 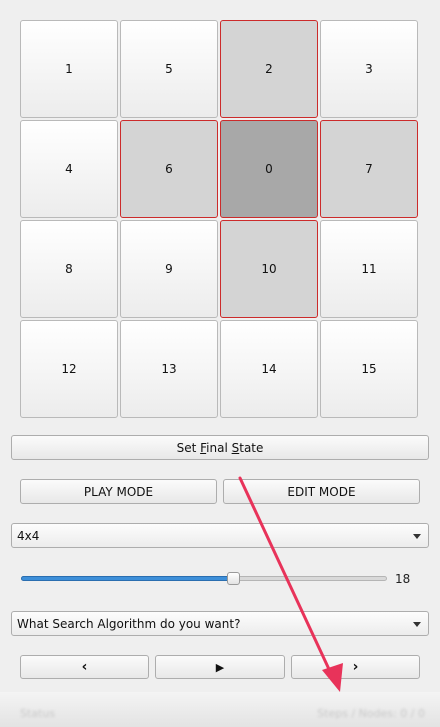 I want to click on tile-3-4: 11, so click(x=369, y=269).